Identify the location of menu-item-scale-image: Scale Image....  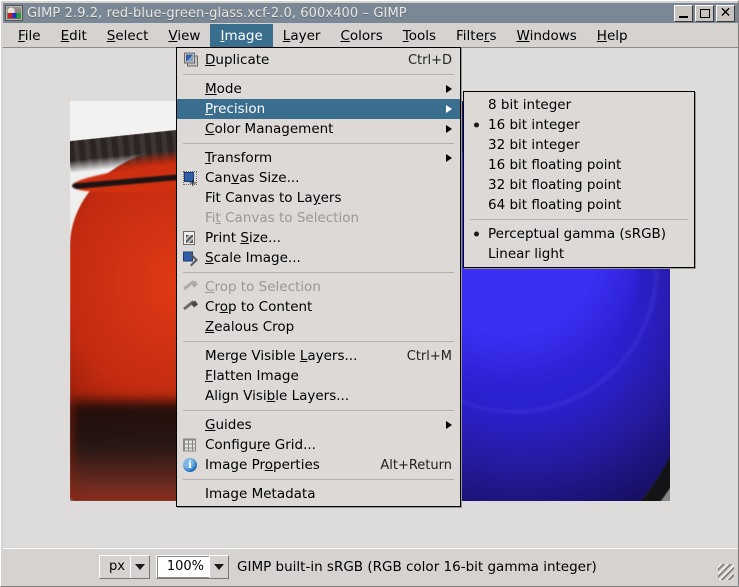
(318, 258).